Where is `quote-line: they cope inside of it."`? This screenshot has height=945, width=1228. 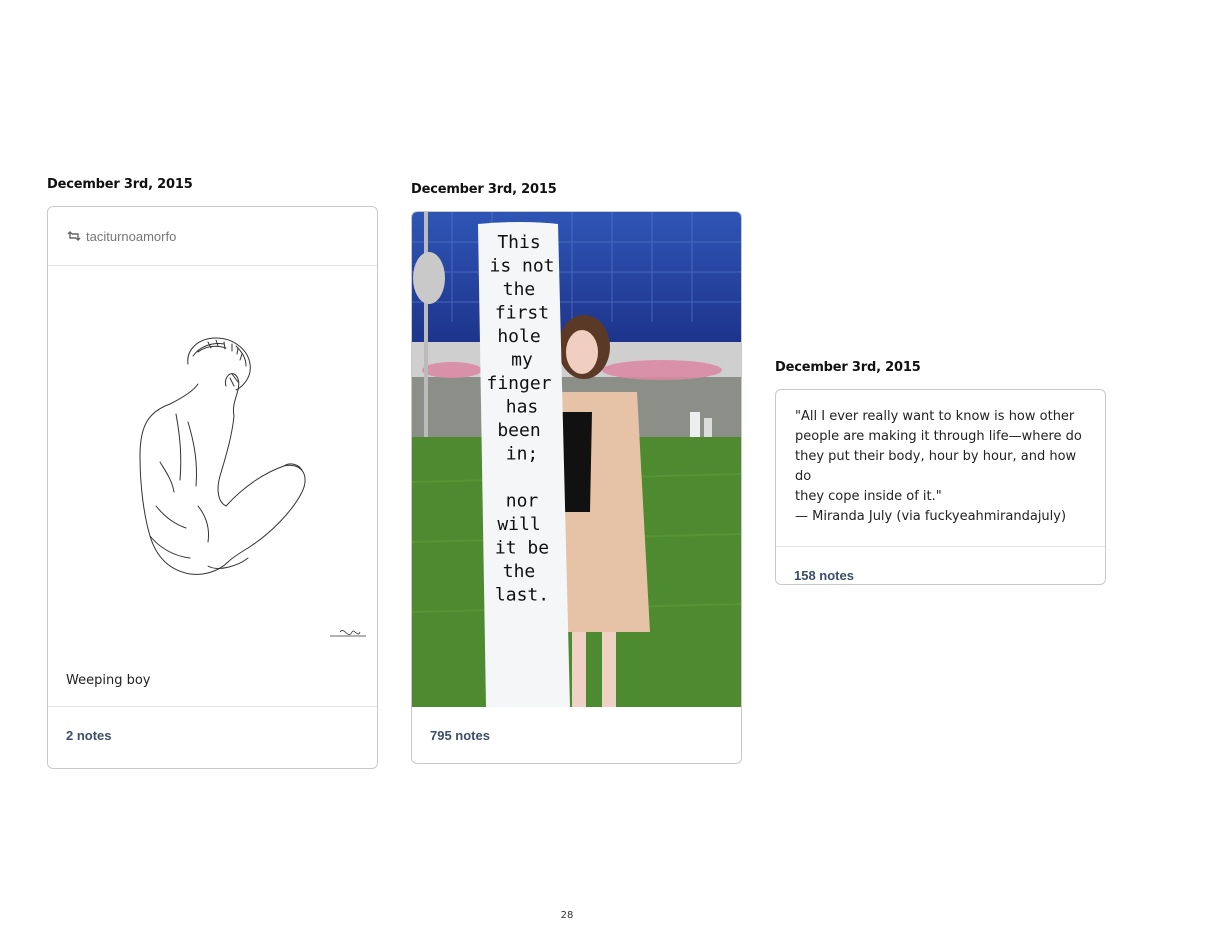
quote-line: they cope inside of it." is located at coordinates (868, 496).